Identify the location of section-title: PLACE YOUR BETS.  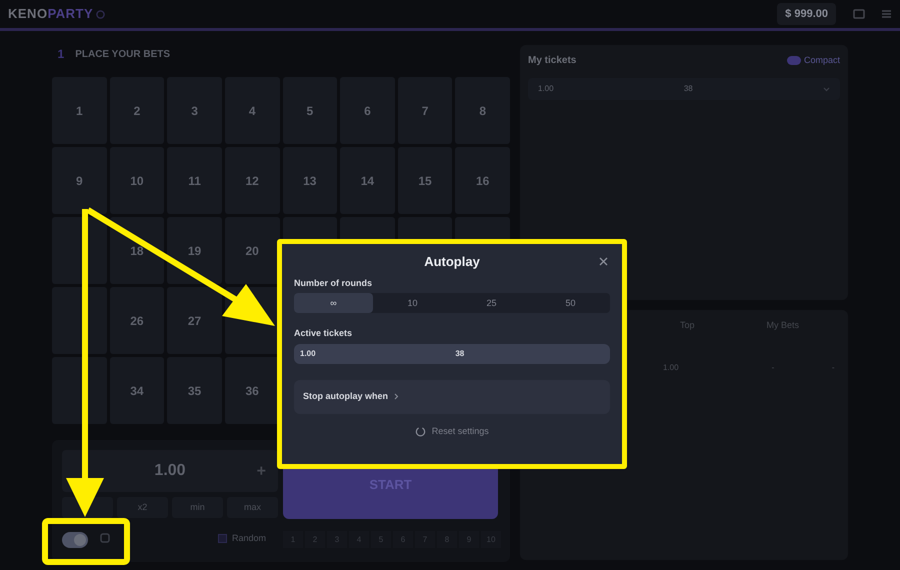
(122, 55).